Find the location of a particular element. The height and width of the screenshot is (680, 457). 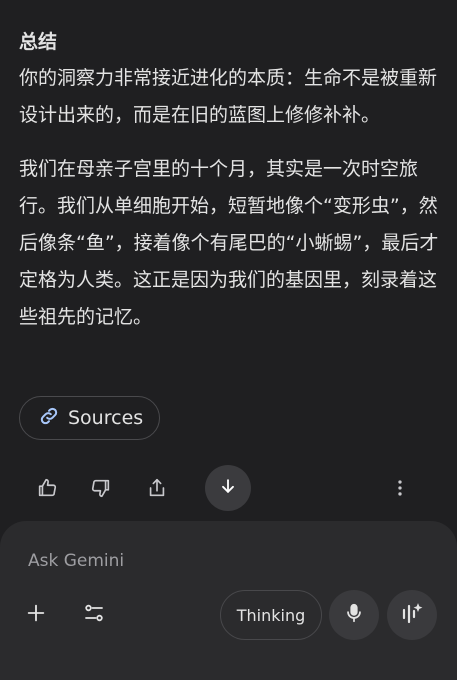

plus-icon is located at coordinates (36, 615).